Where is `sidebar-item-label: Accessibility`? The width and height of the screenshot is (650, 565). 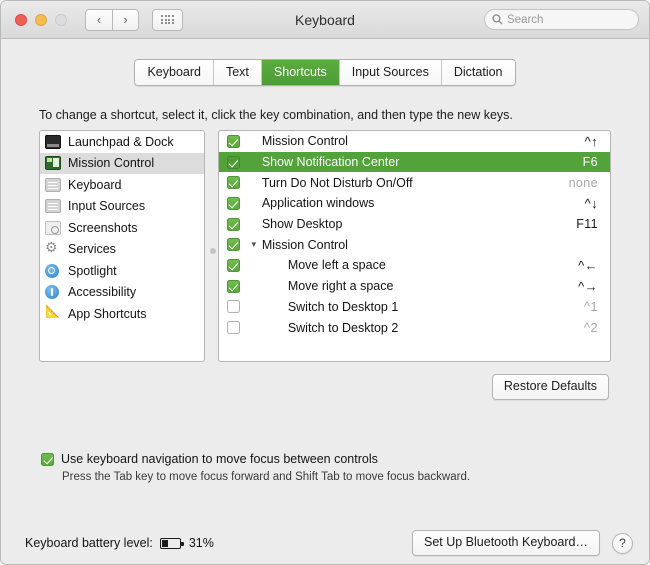
sidebar-item-label: Accessibility is located at coordinates (102, 292).